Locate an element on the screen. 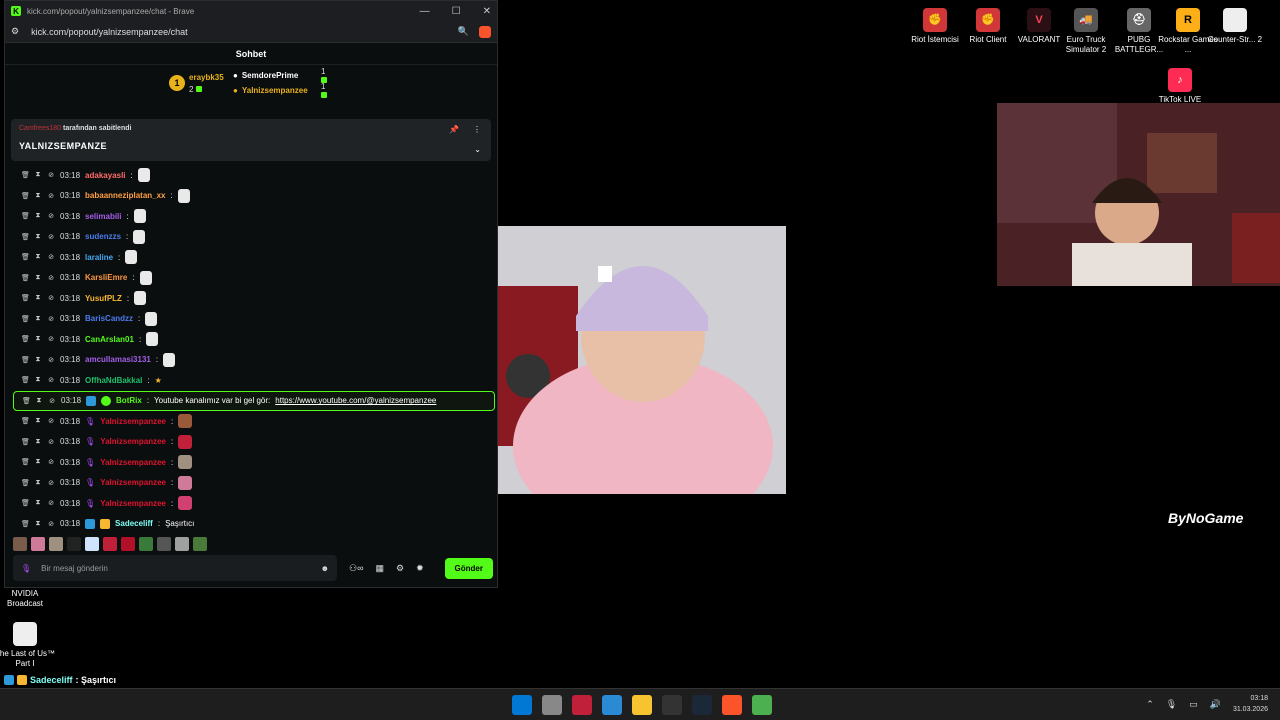 This screenshot has width=1280, height=720. maximize-button: ☐ is located at coordinates (456, 11).